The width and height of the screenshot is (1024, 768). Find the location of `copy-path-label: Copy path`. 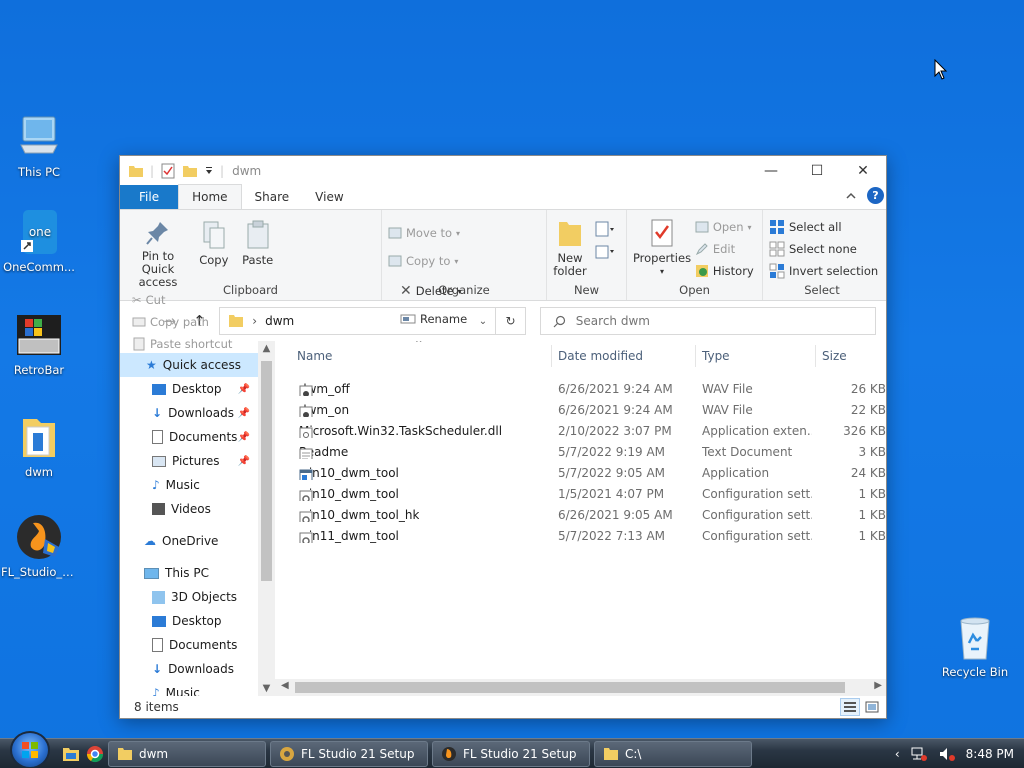

copy-path-label: Copy path is located at coordinates (179, 322).